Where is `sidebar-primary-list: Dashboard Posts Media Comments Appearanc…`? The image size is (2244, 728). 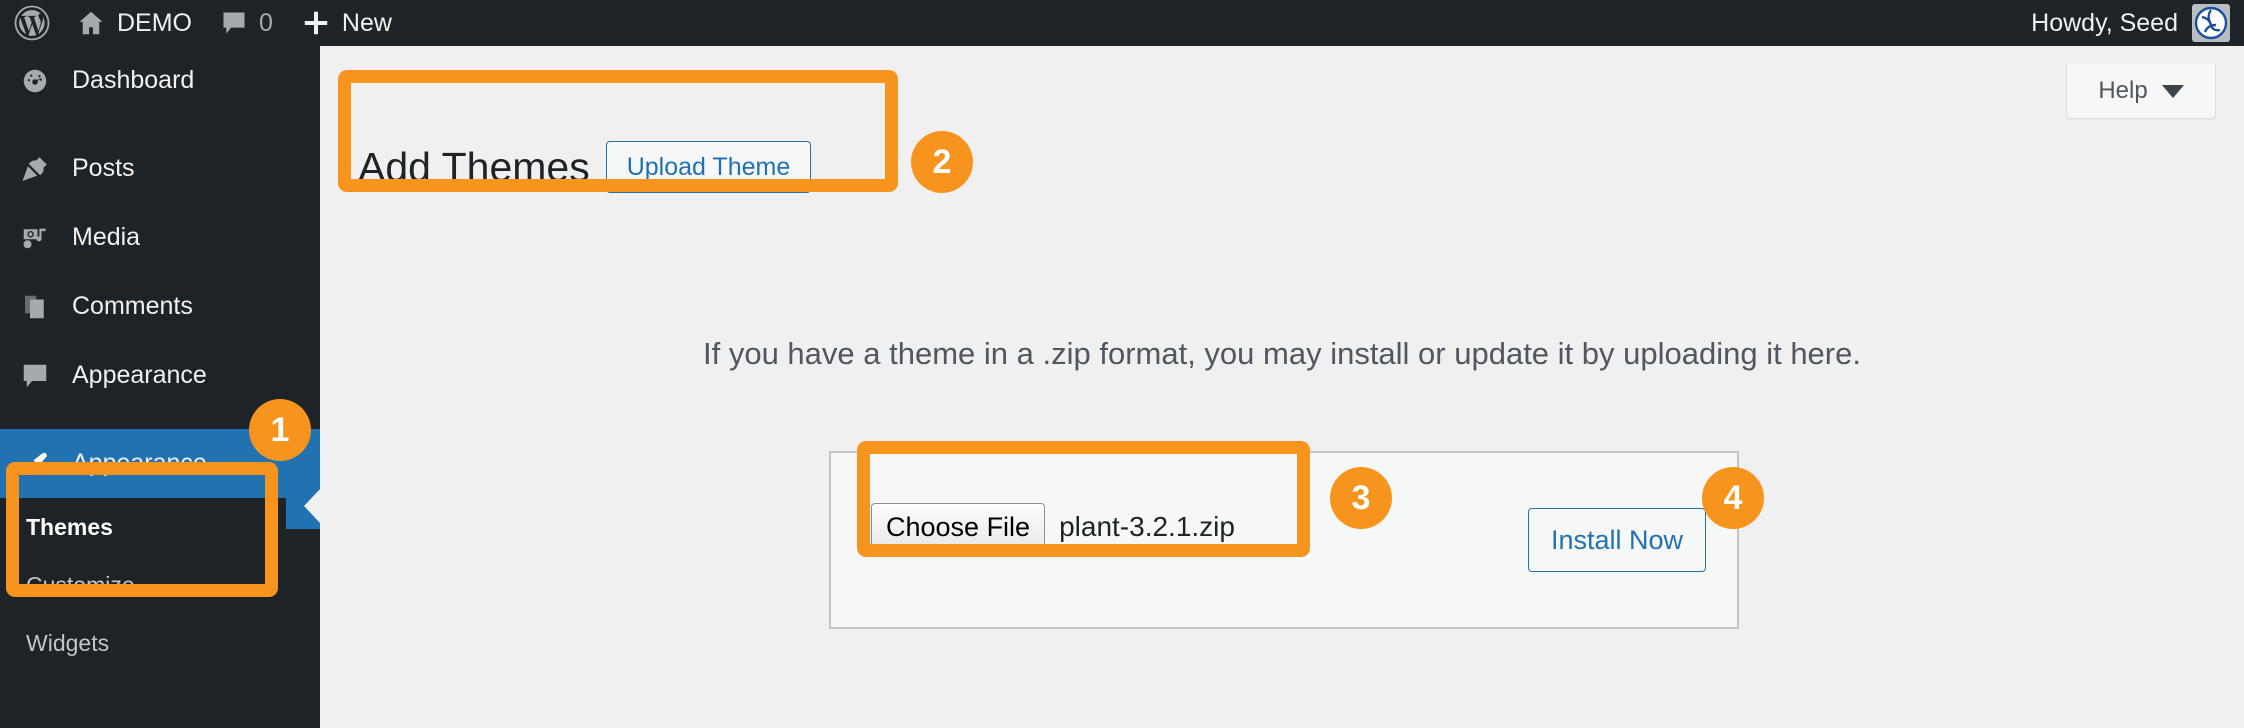
sidebar-primary-list: Dashboard Posts Media Comments Appearanc… is located at coordinates (160, 359).